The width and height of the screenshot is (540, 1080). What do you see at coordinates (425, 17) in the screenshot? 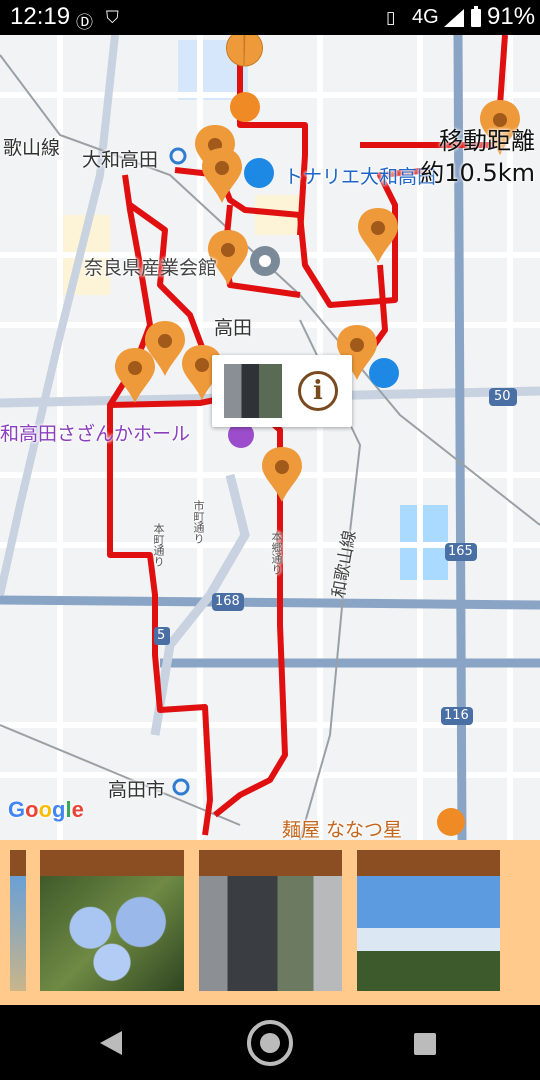
I see `network-type: 4G` at bounding box center [425, 17].